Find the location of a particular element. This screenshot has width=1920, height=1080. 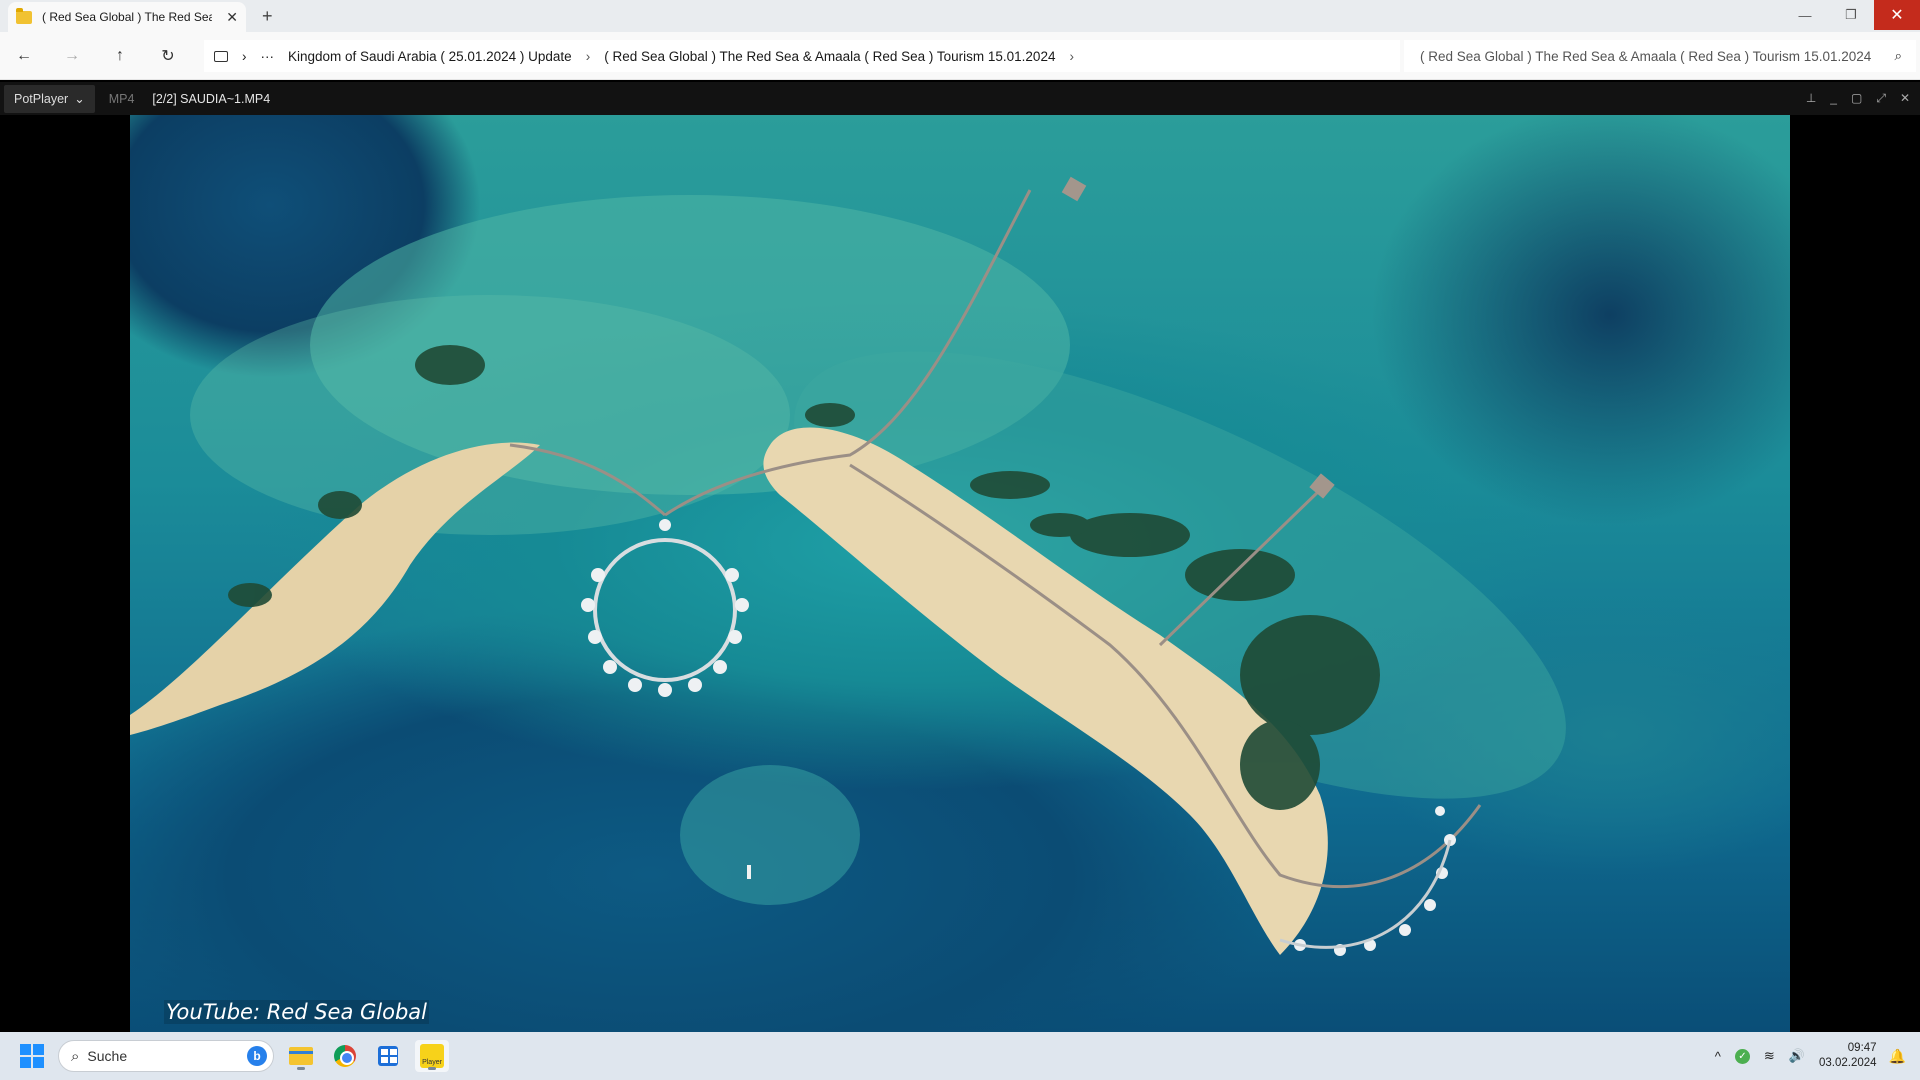

potplayer-menu-button: PotPlayer ⌄ is located at coordinates (49, 98).